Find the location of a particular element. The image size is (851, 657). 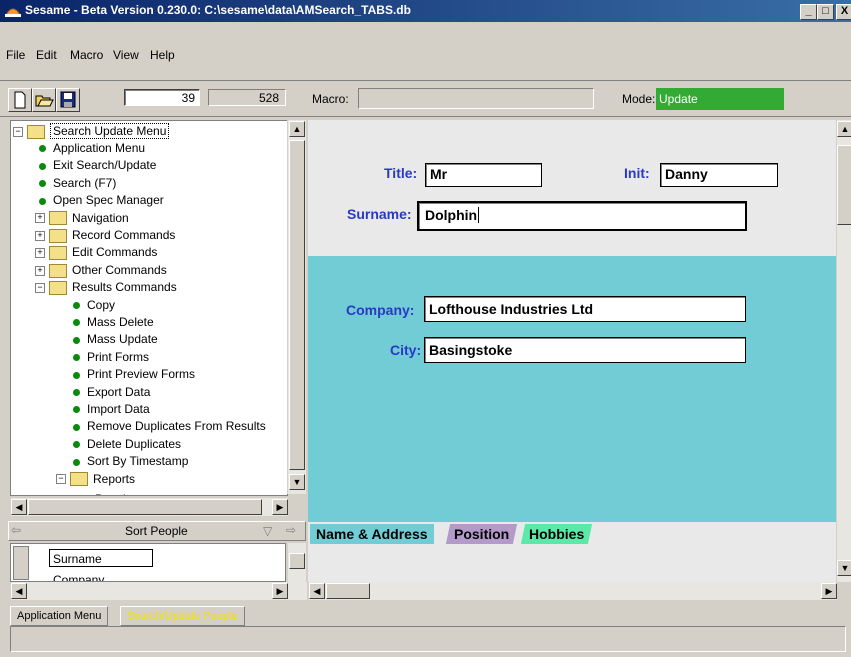

sort-scroll-left-icon: ◀ is located at coordinates (19, 591).